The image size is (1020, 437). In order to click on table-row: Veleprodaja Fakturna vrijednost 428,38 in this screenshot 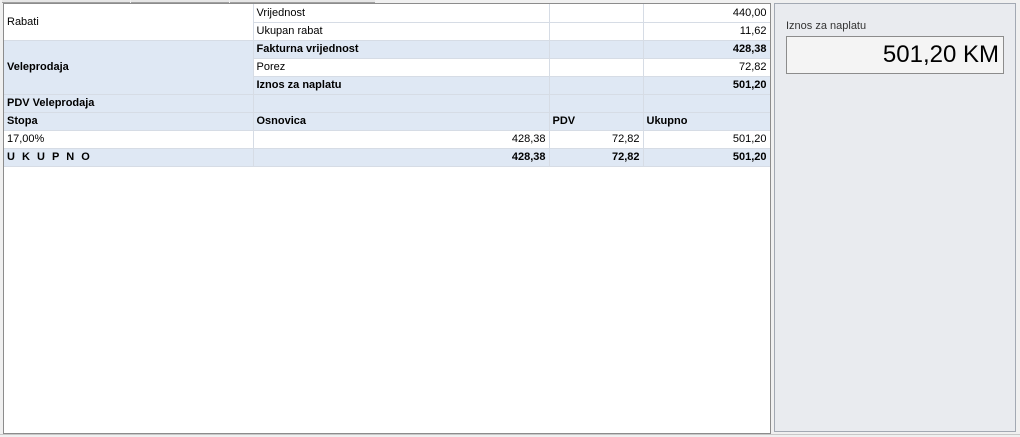, I will do `click(387, 67)`.